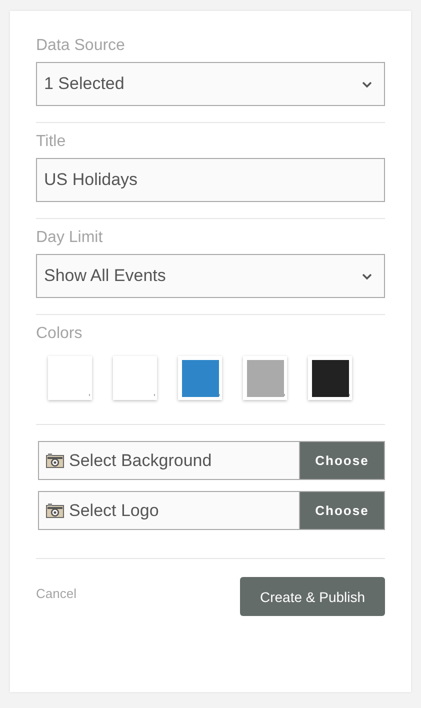  I want to click on field-label: Colors, so click(60, 334).